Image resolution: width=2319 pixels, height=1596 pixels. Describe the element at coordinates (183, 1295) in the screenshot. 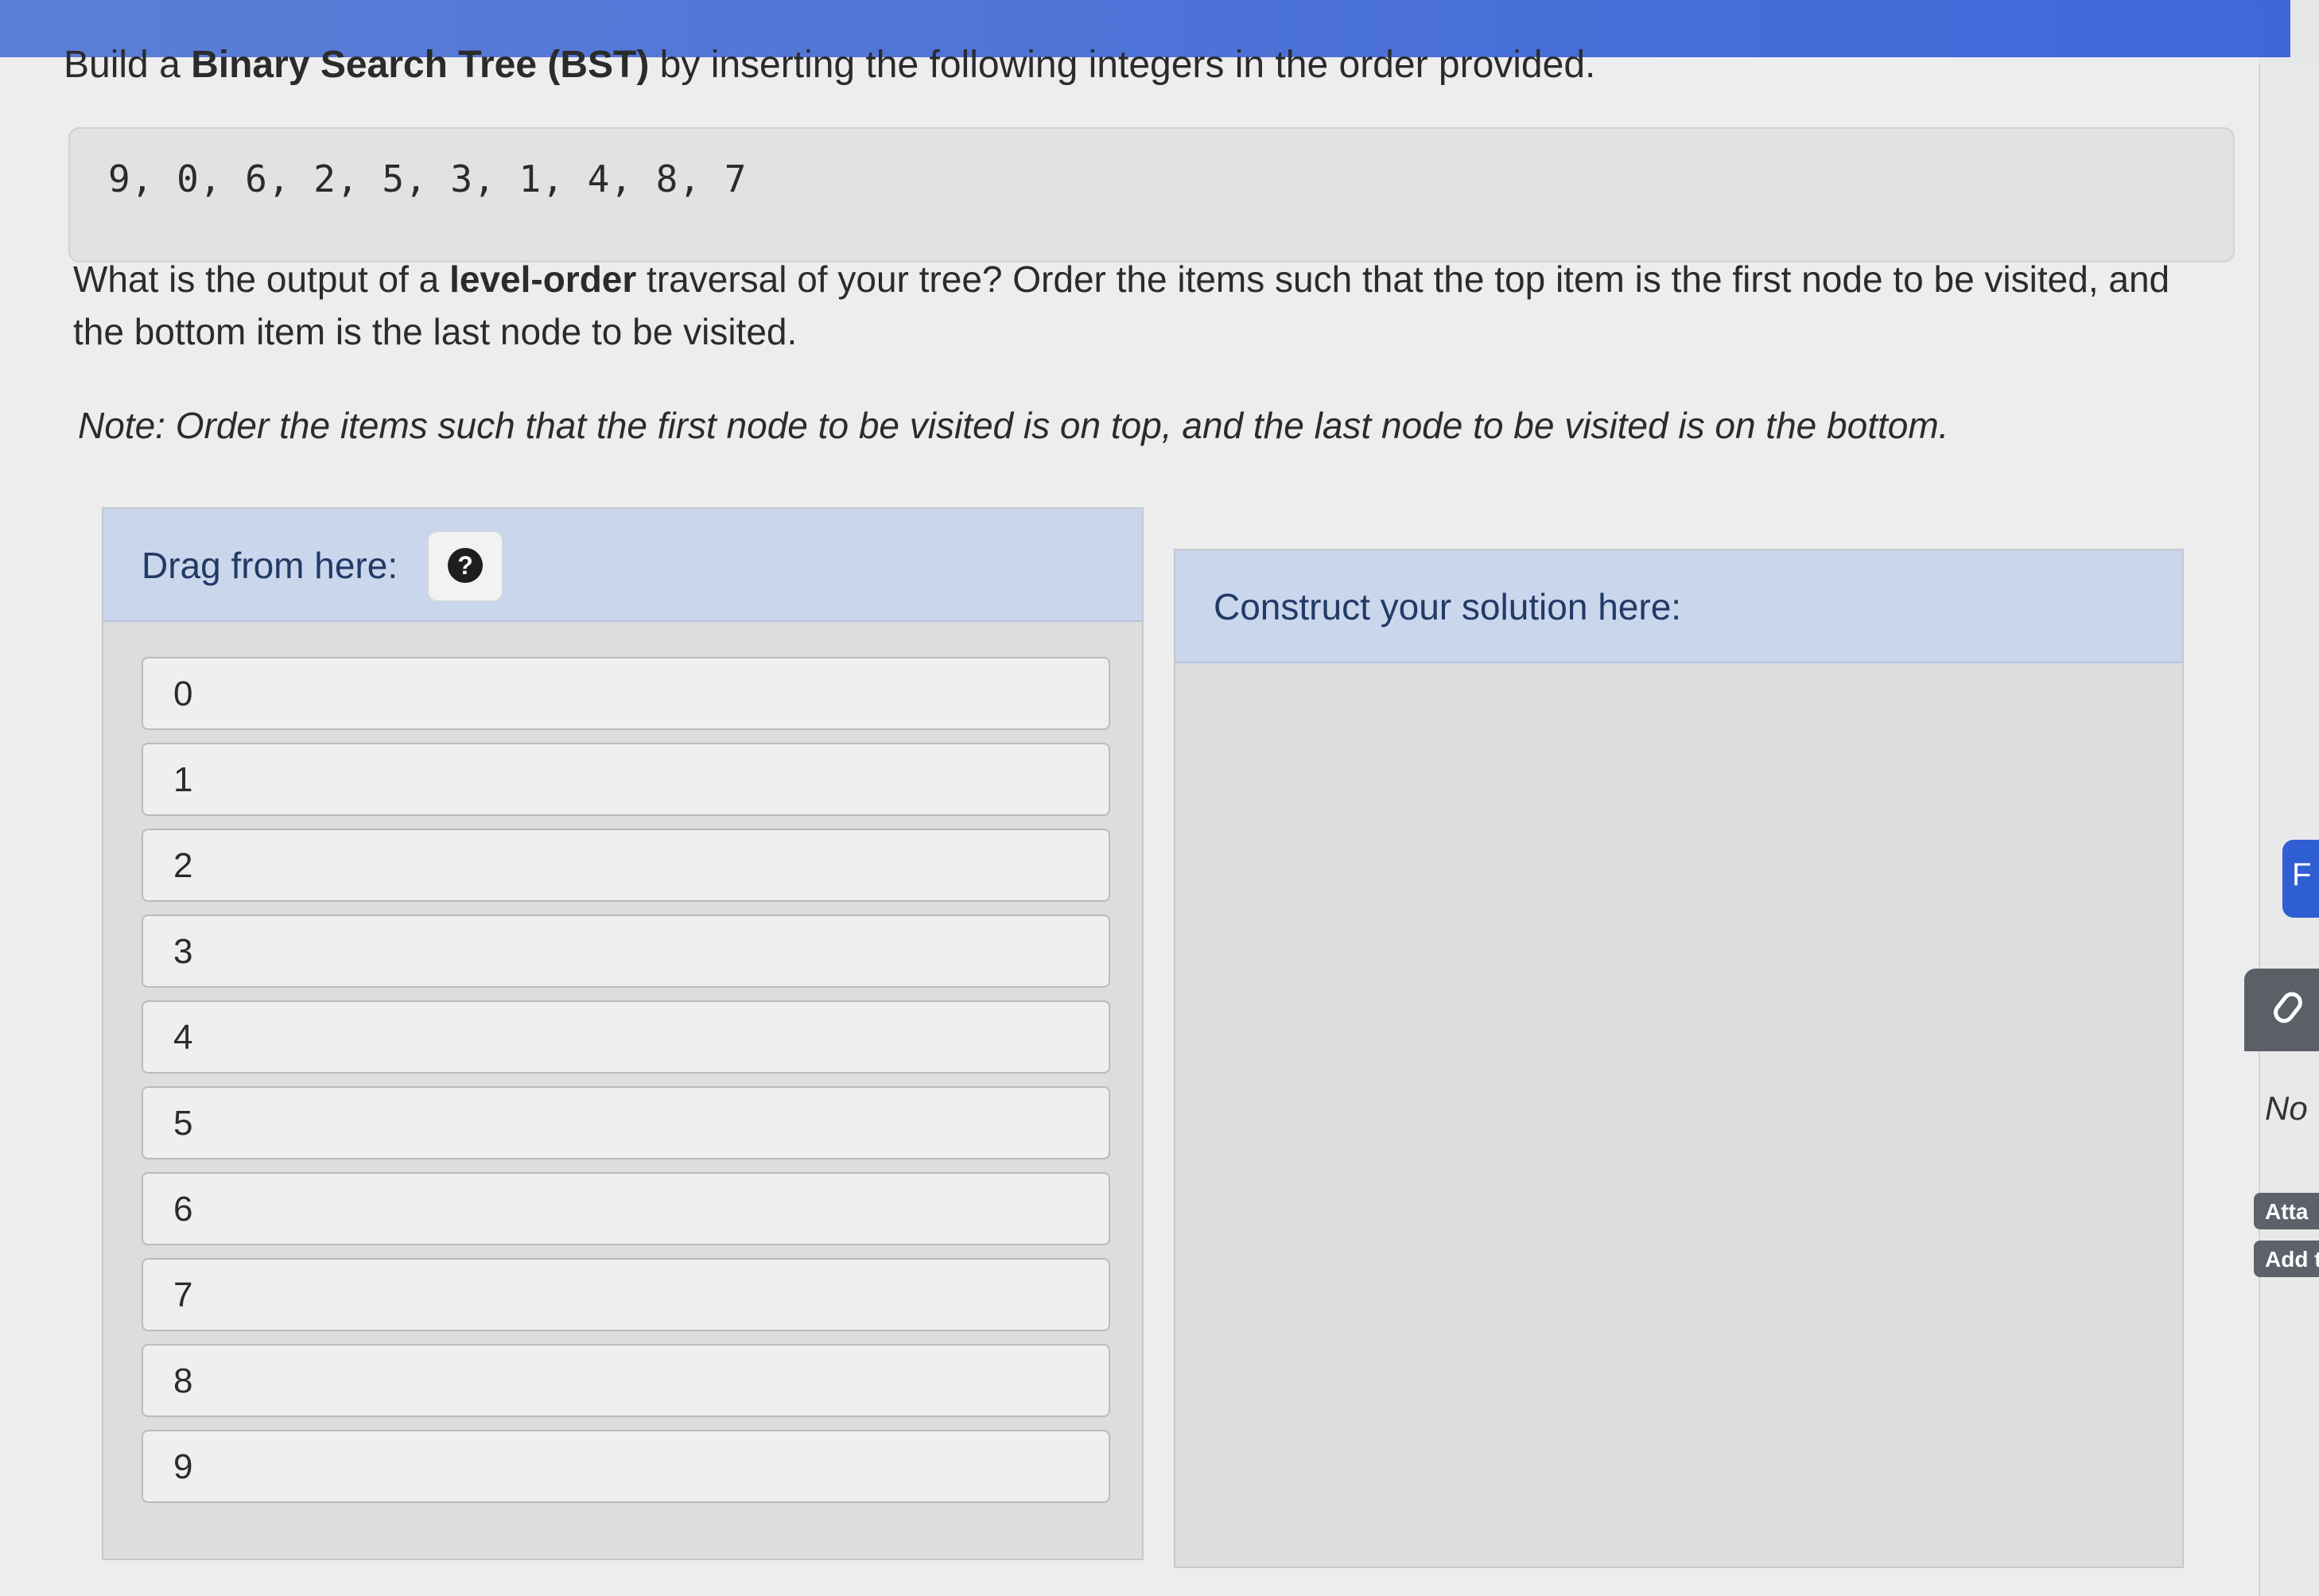

I see `drag-item-label: 7` at that location.